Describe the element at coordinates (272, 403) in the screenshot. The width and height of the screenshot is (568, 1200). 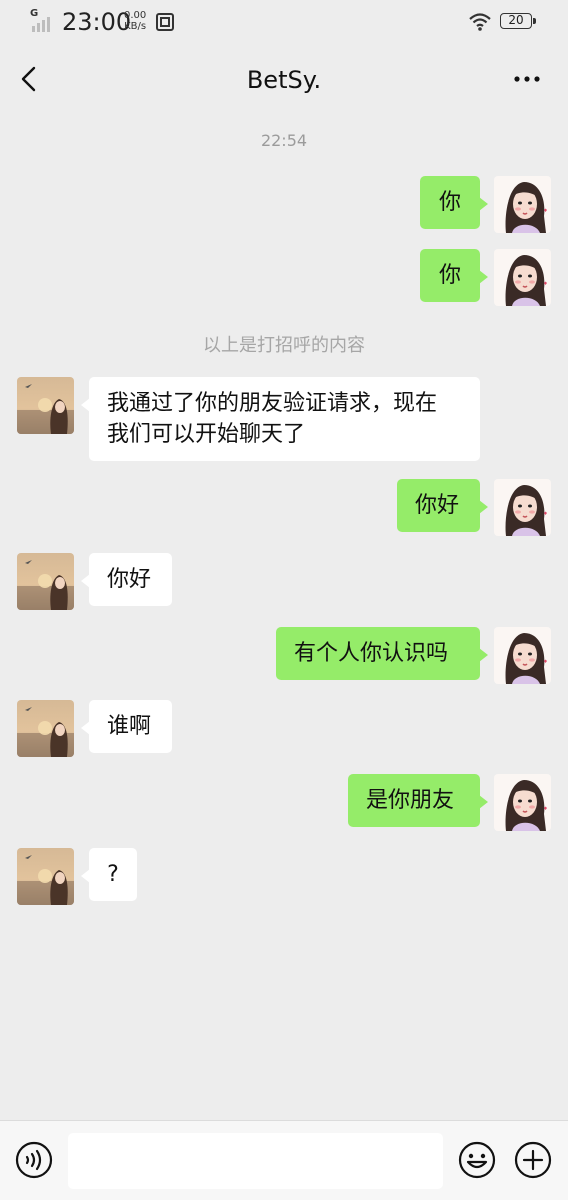
I see `message-line: 我通过了你的朋友验证请求，现在` at that location.